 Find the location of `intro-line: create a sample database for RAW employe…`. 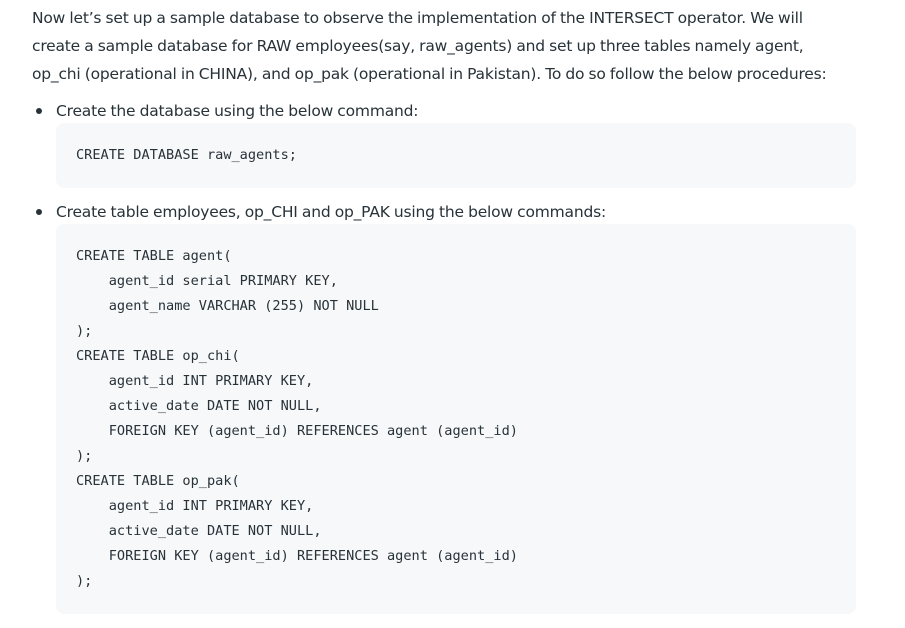

intro-line: create a sample database for RAW employe… is located at coordinates (418, 46).